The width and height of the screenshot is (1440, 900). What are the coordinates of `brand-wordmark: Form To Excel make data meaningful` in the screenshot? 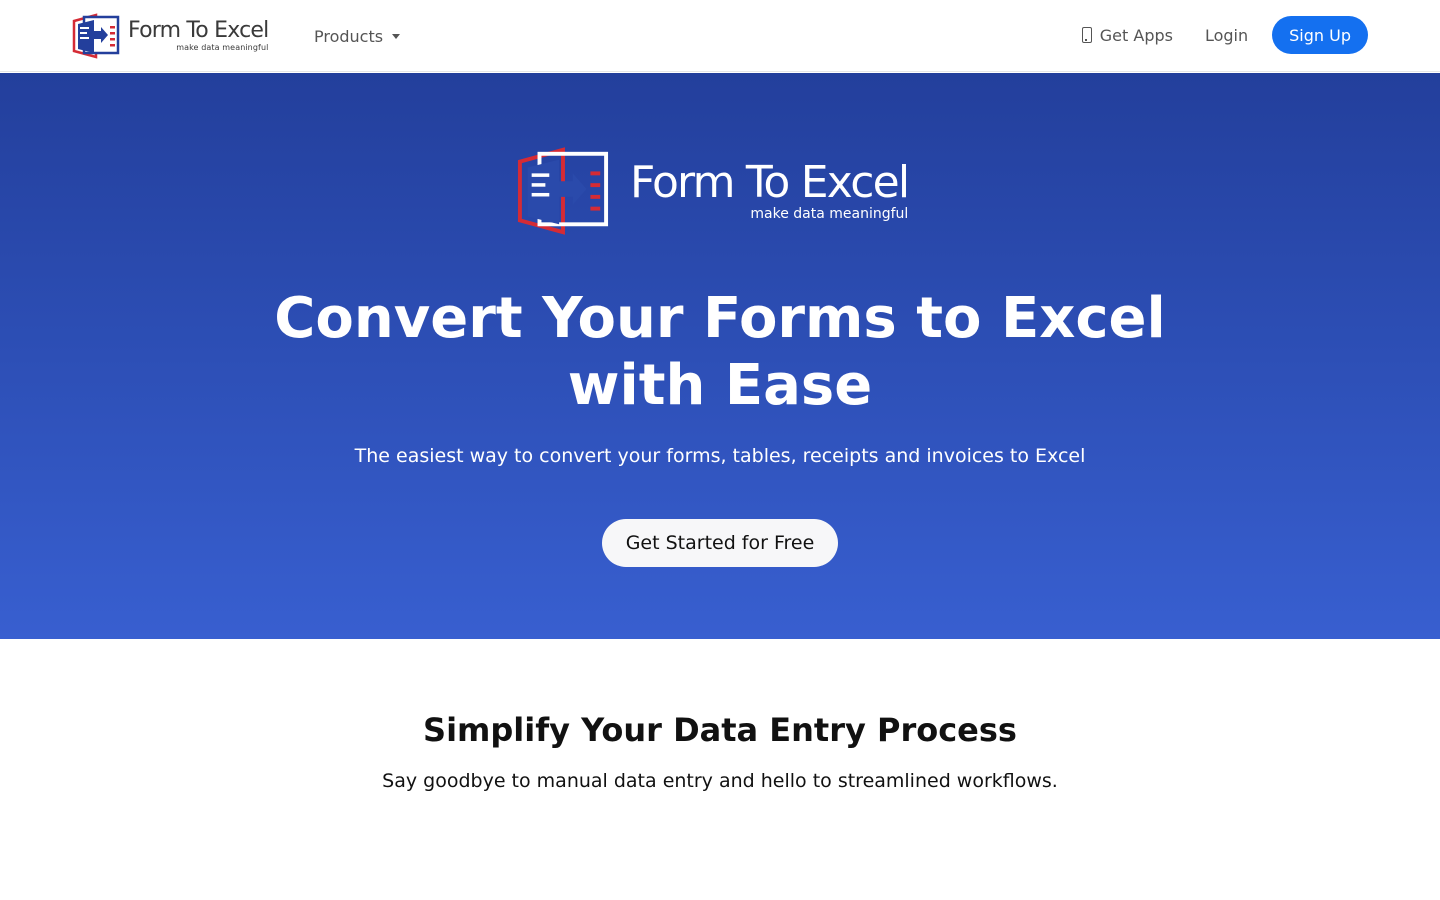 It's located at (198, 35).